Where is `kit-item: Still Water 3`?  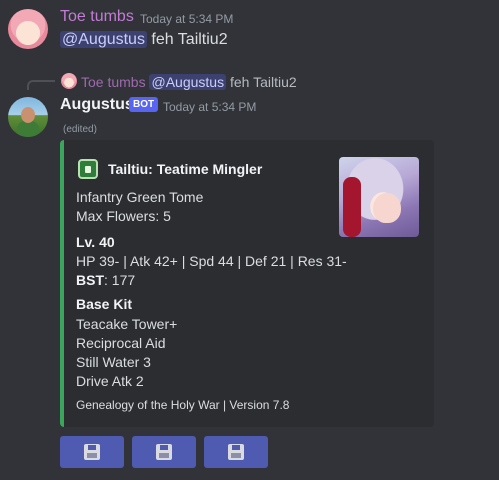
kit-item: Still Water 3 is located at coordinates (113, 362).